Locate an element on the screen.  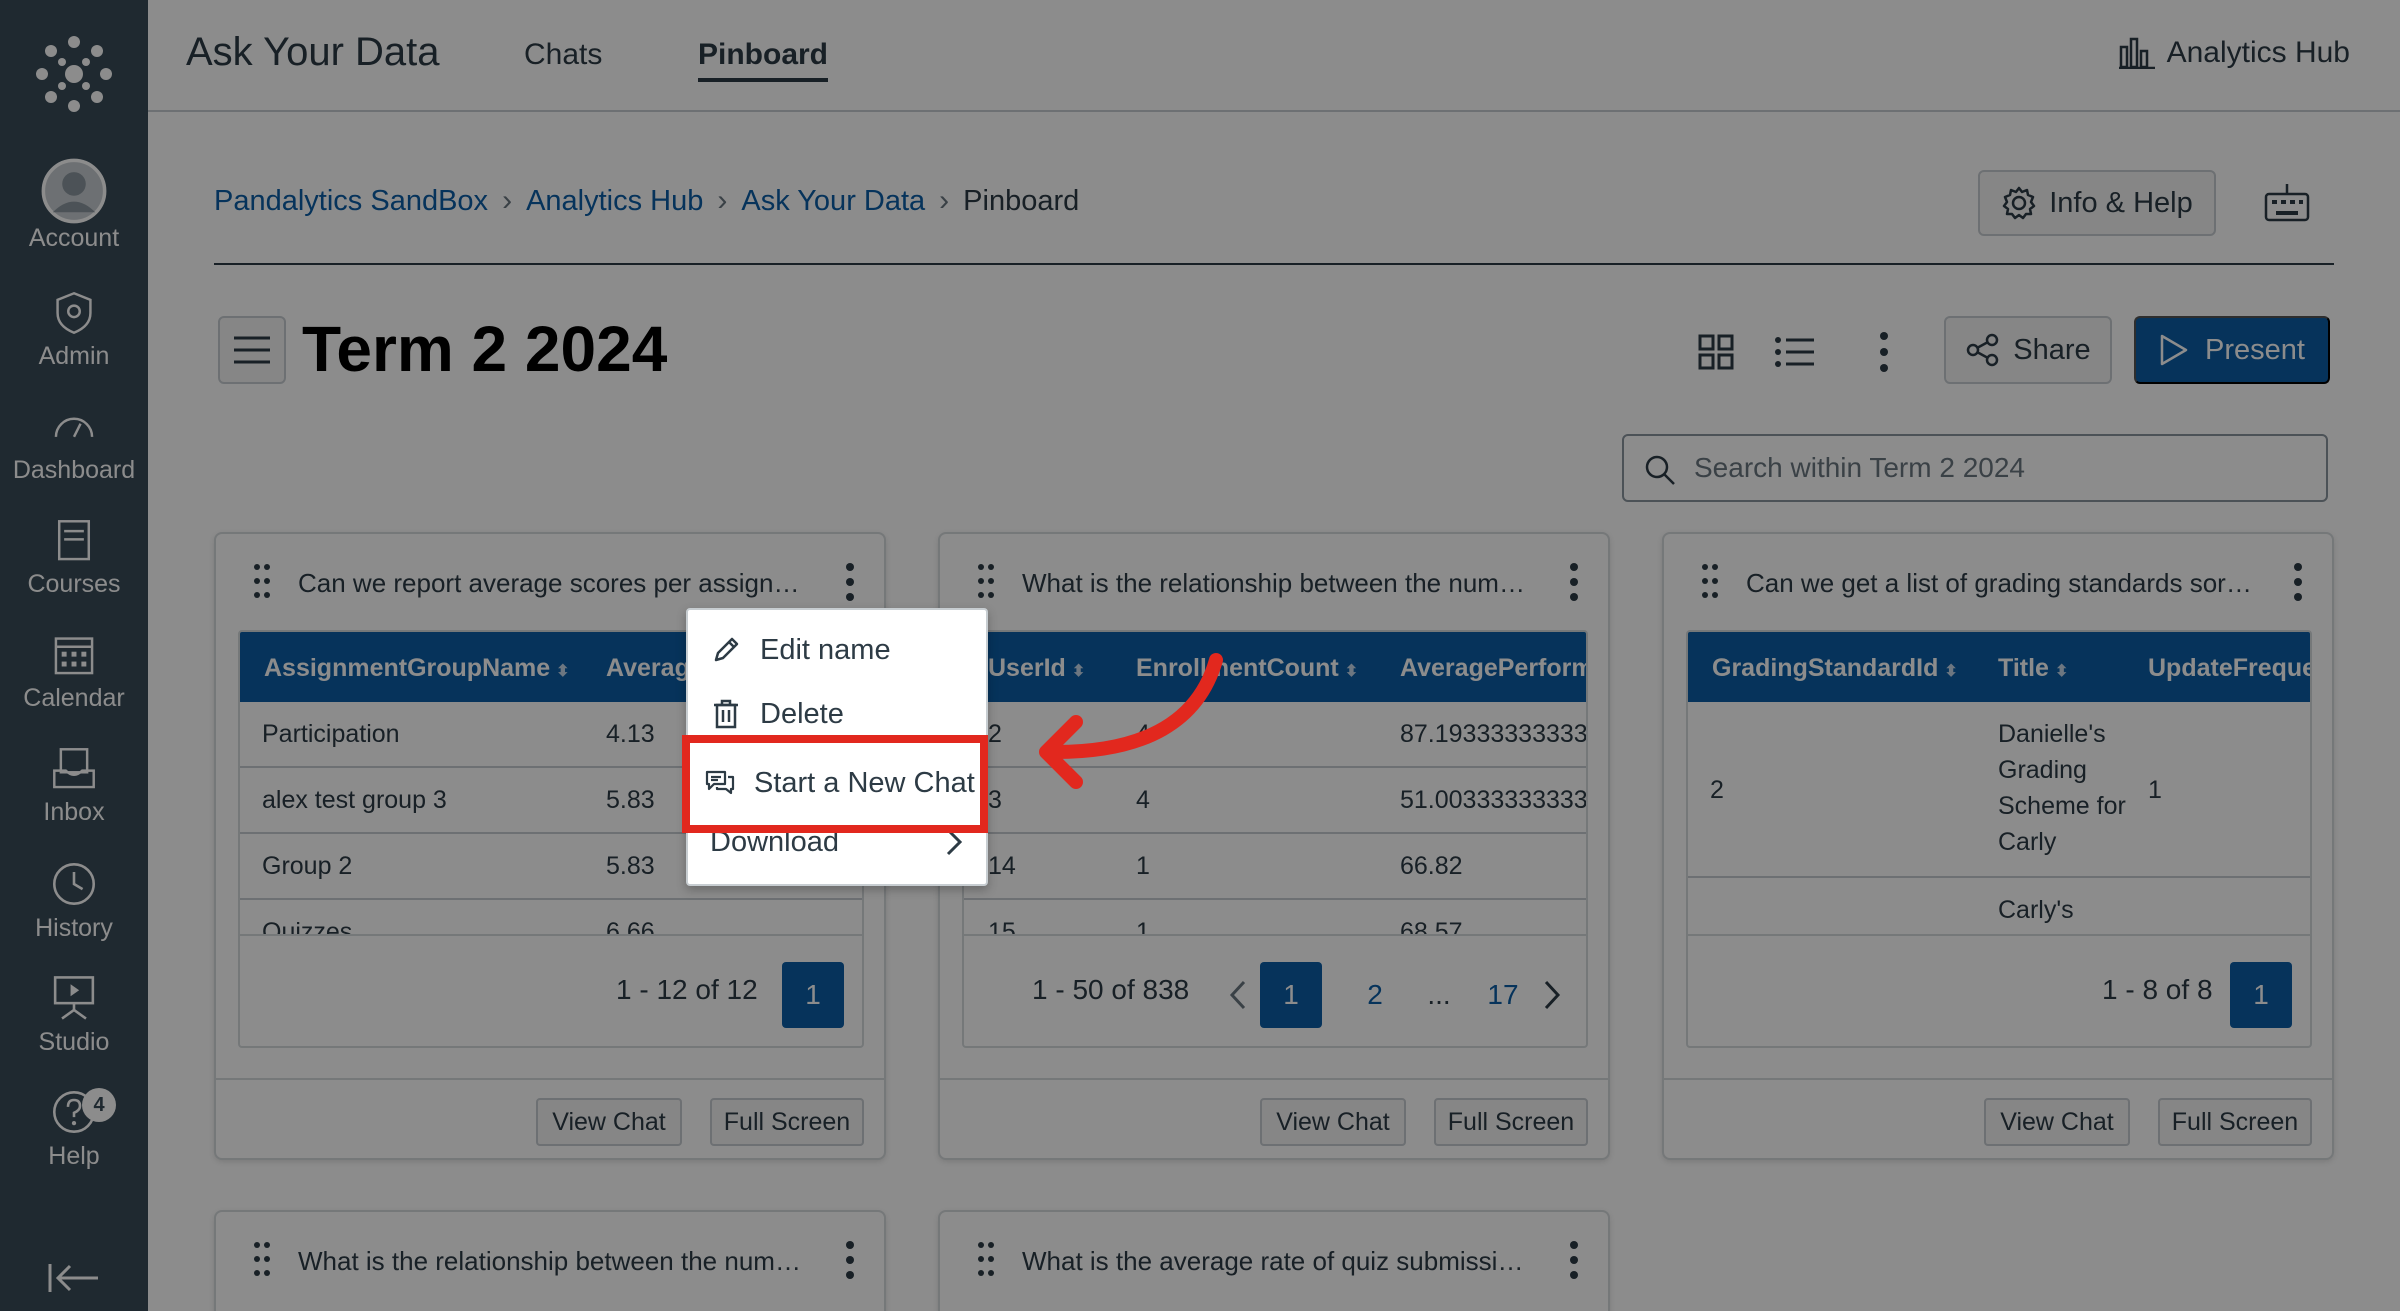
chat-icon is located at coordinates (720, 782).